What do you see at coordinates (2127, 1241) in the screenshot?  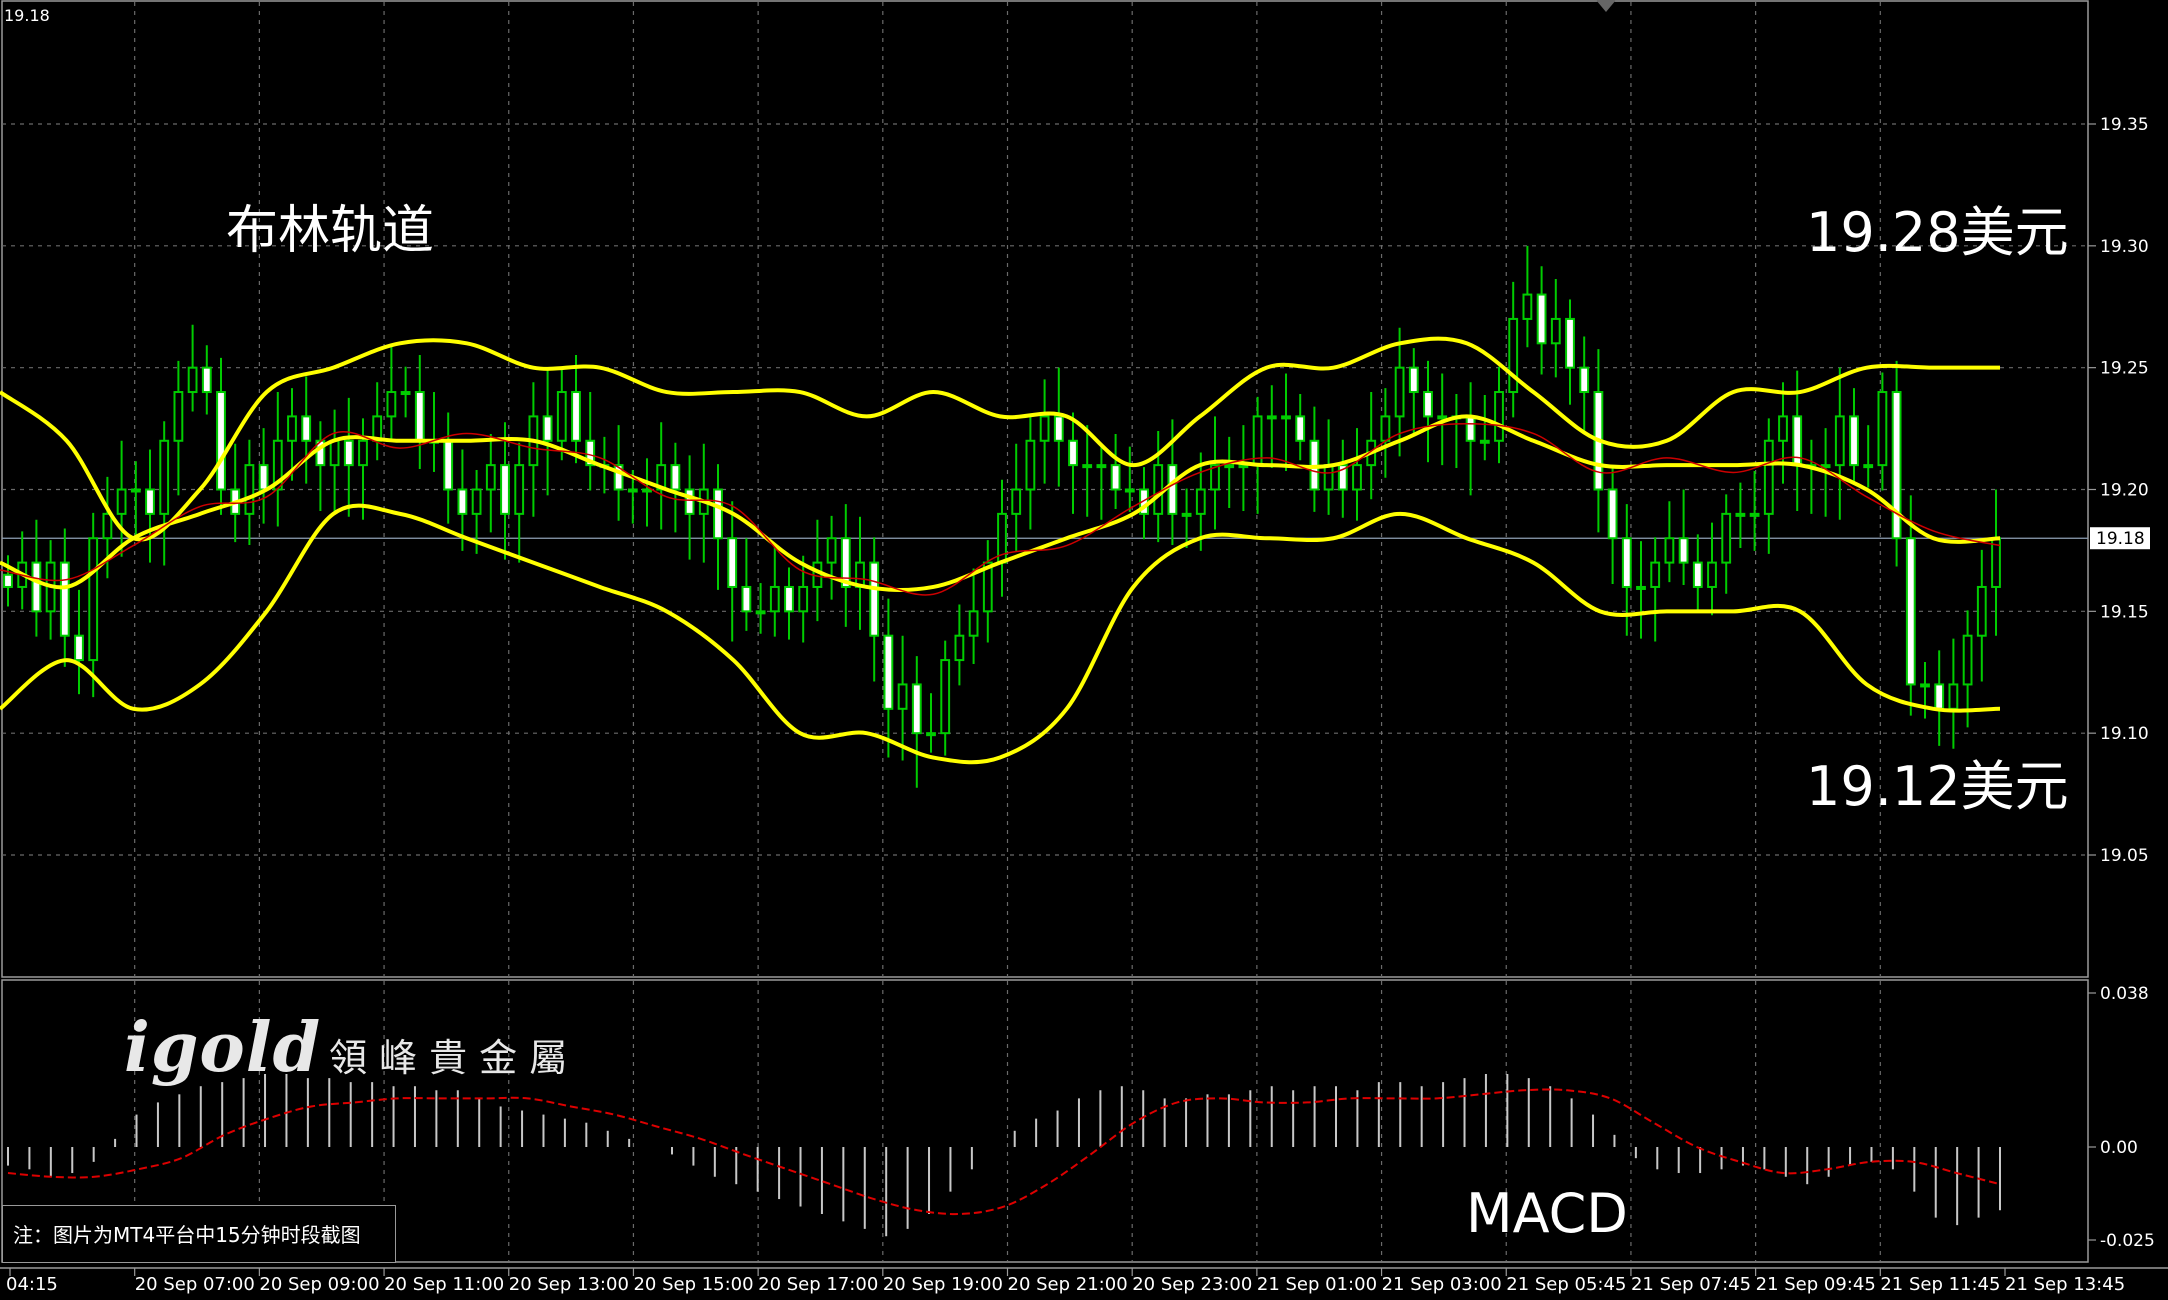 I see `macd-tick-label: -0.025` at bounding box center [2127, 1241].